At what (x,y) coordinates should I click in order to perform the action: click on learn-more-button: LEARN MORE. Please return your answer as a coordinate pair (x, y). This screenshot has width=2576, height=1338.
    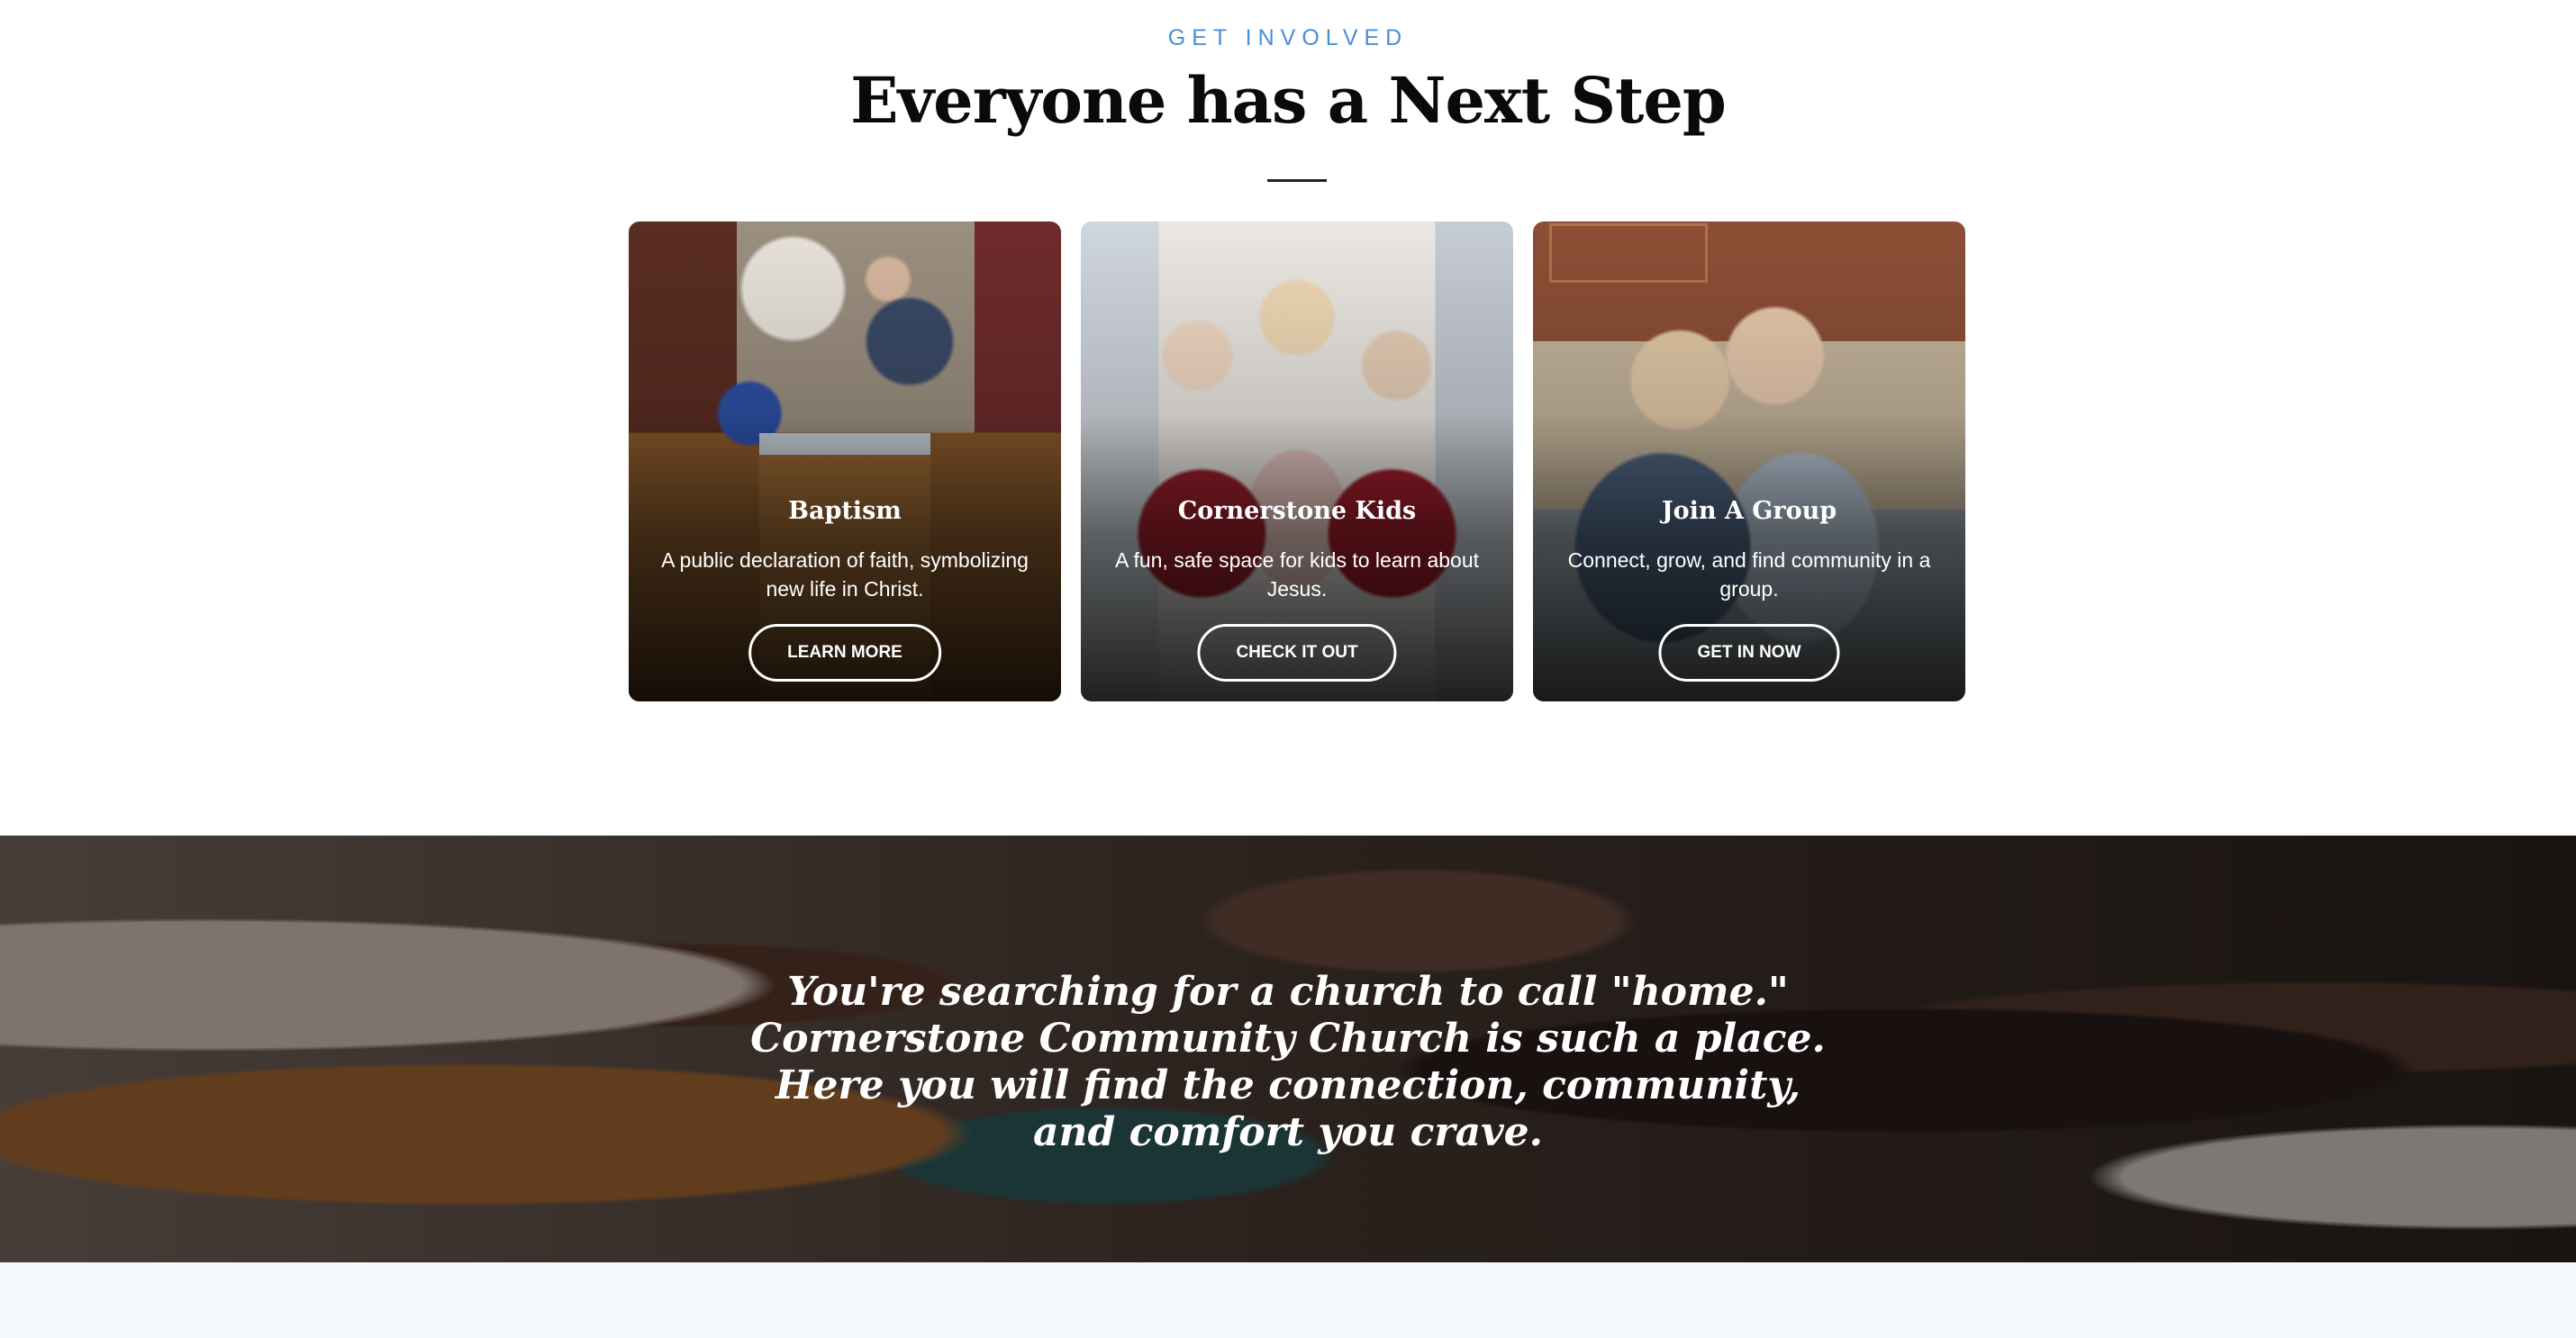
    Looking at the image, I should click on (844, 653).